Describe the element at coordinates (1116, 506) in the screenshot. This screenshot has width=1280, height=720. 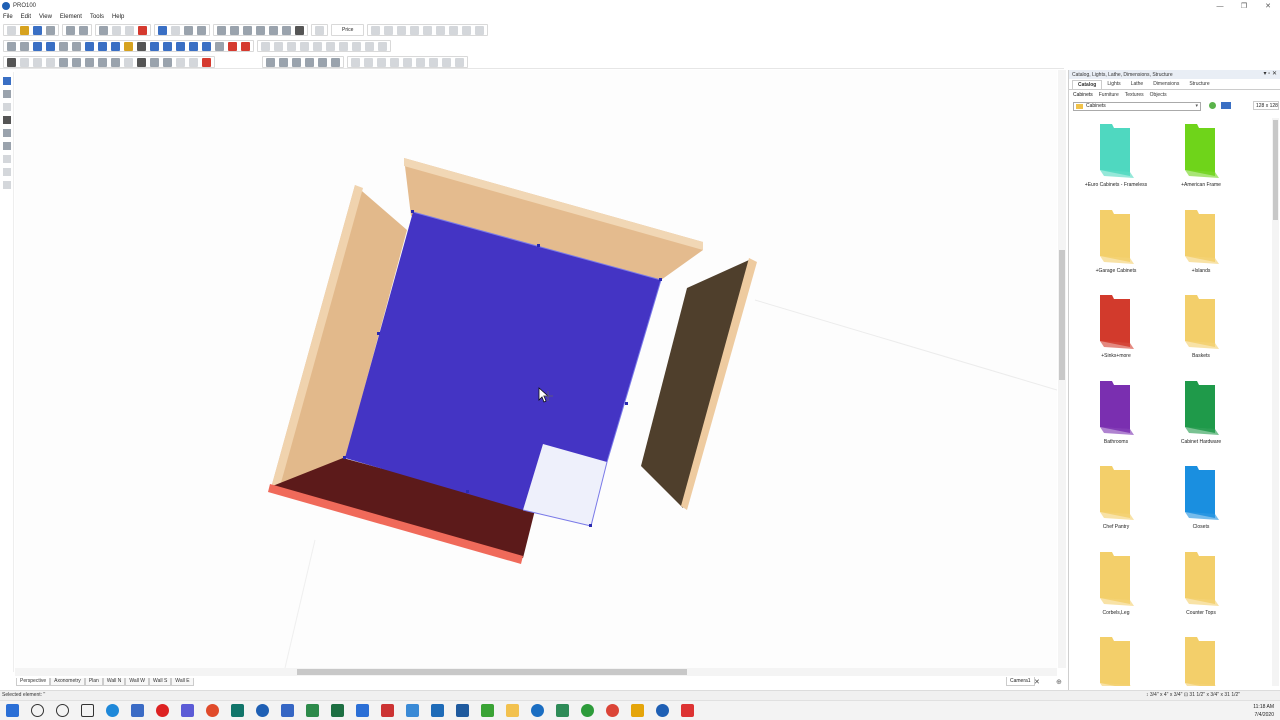
I see `catalog-item: Chef Pantry` at that location.